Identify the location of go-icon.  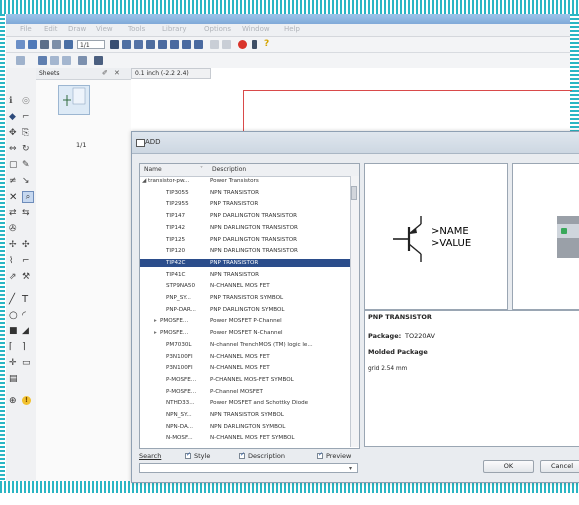
(254, 44).